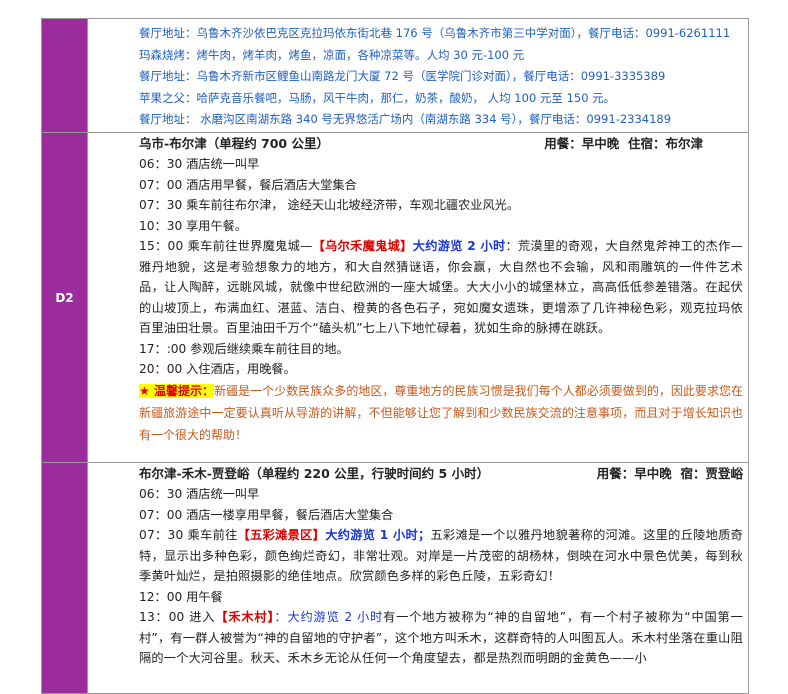 This screenshot has width=788, height=694. I want to click on tip-label: ★ 温馨提示：, so click(177, 390).